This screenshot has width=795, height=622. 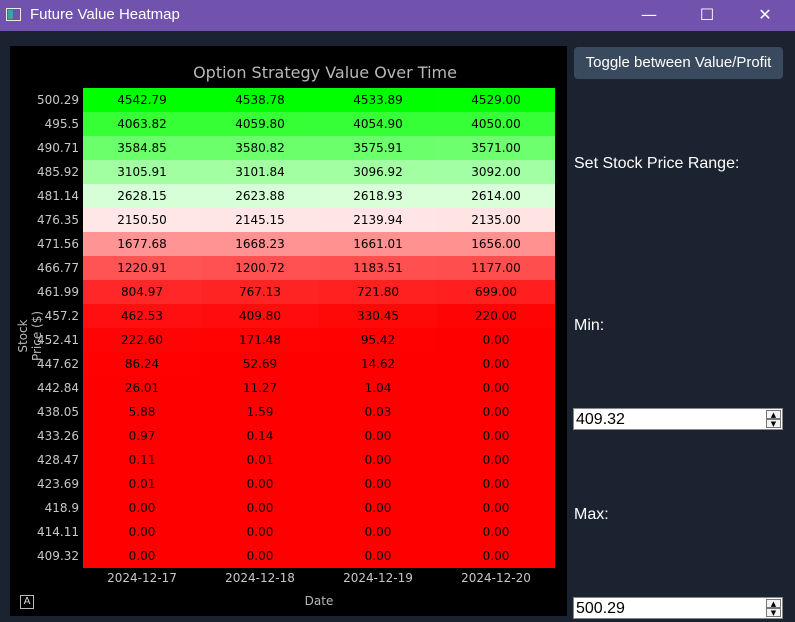 I want to click on heatmap-row: 0.97 0.14 0.00 0.00, so click(x=319, y=436).